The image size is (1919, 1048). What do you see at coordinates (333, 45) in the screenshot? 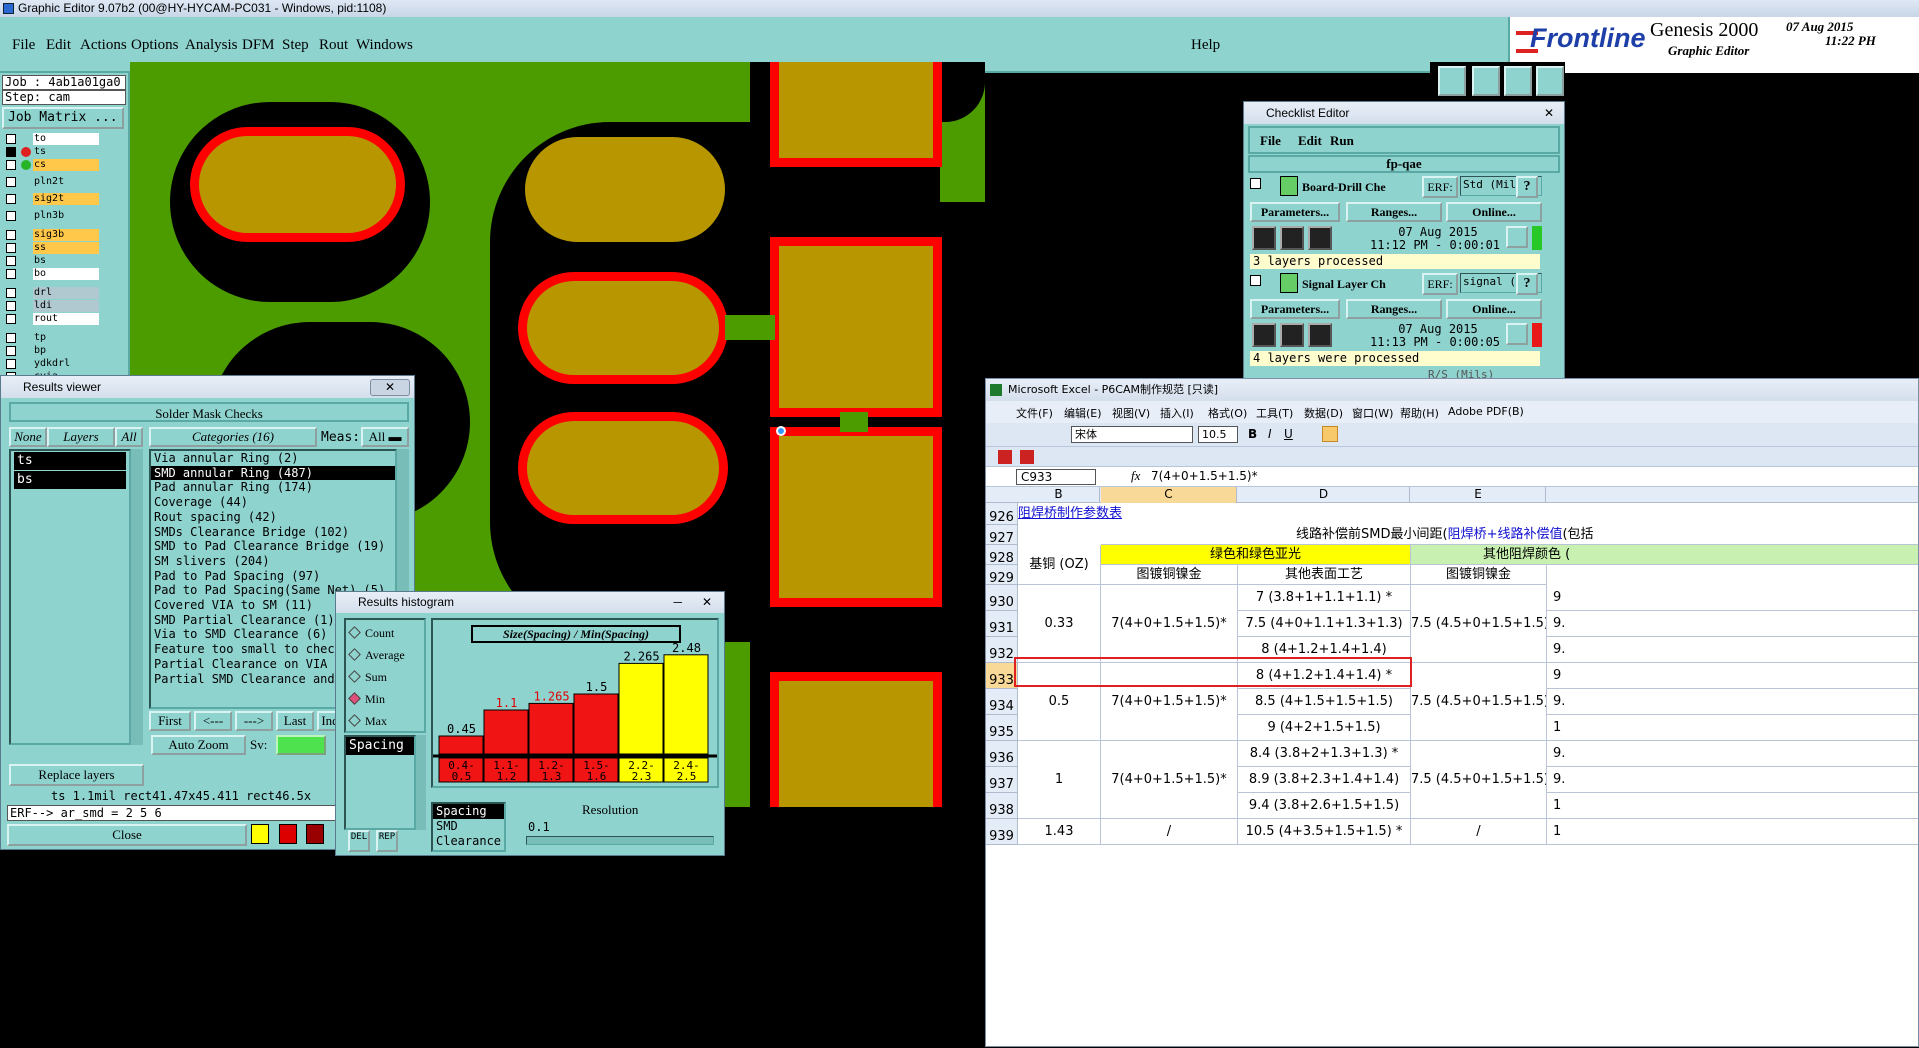
I see `menu-rout: Rout` at bounding box center [333, 45].